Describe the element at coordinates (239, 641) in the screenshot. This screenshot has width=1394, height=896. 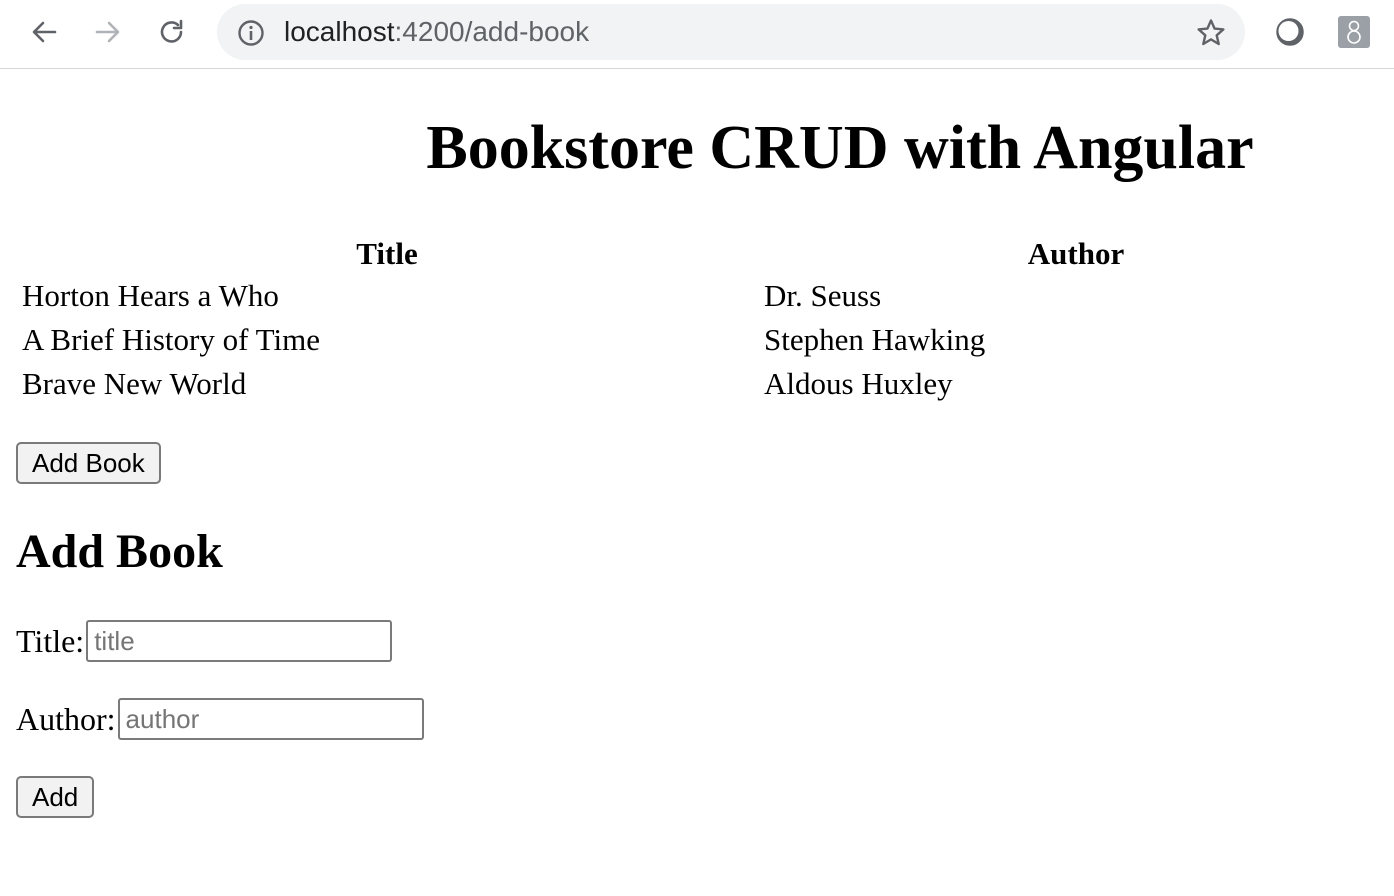
I see `title-input` at that location.